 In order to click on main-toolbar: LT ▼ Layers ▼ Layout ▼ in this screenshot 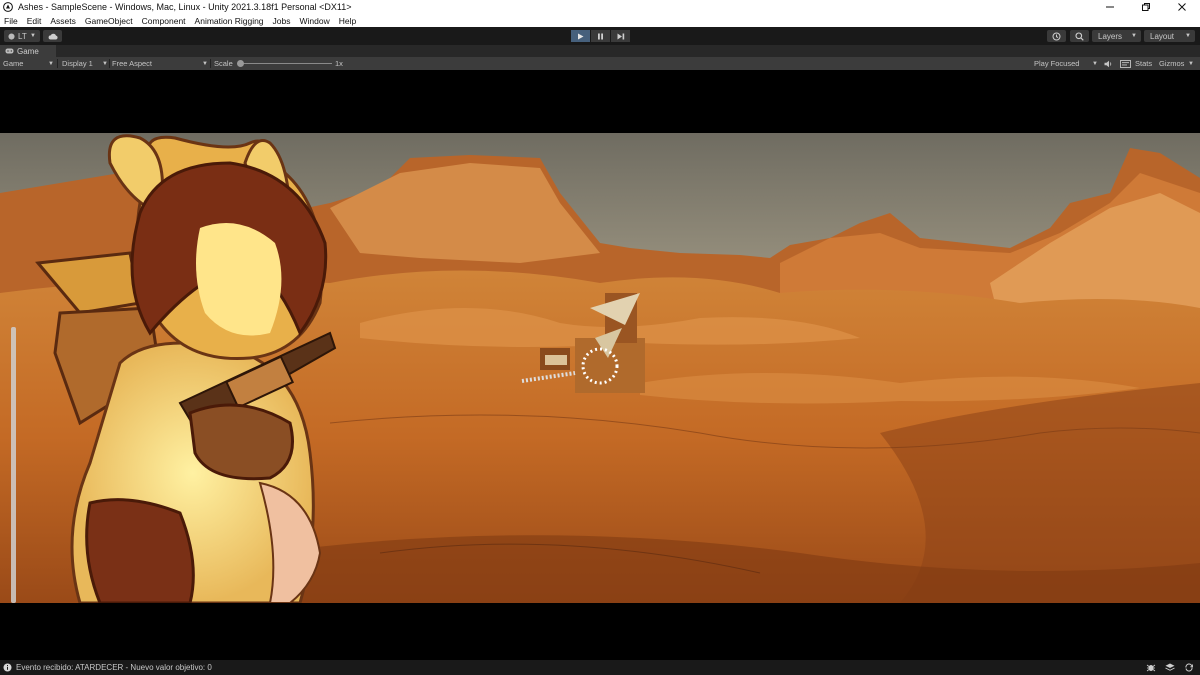, I will do `click(600, 36)`.